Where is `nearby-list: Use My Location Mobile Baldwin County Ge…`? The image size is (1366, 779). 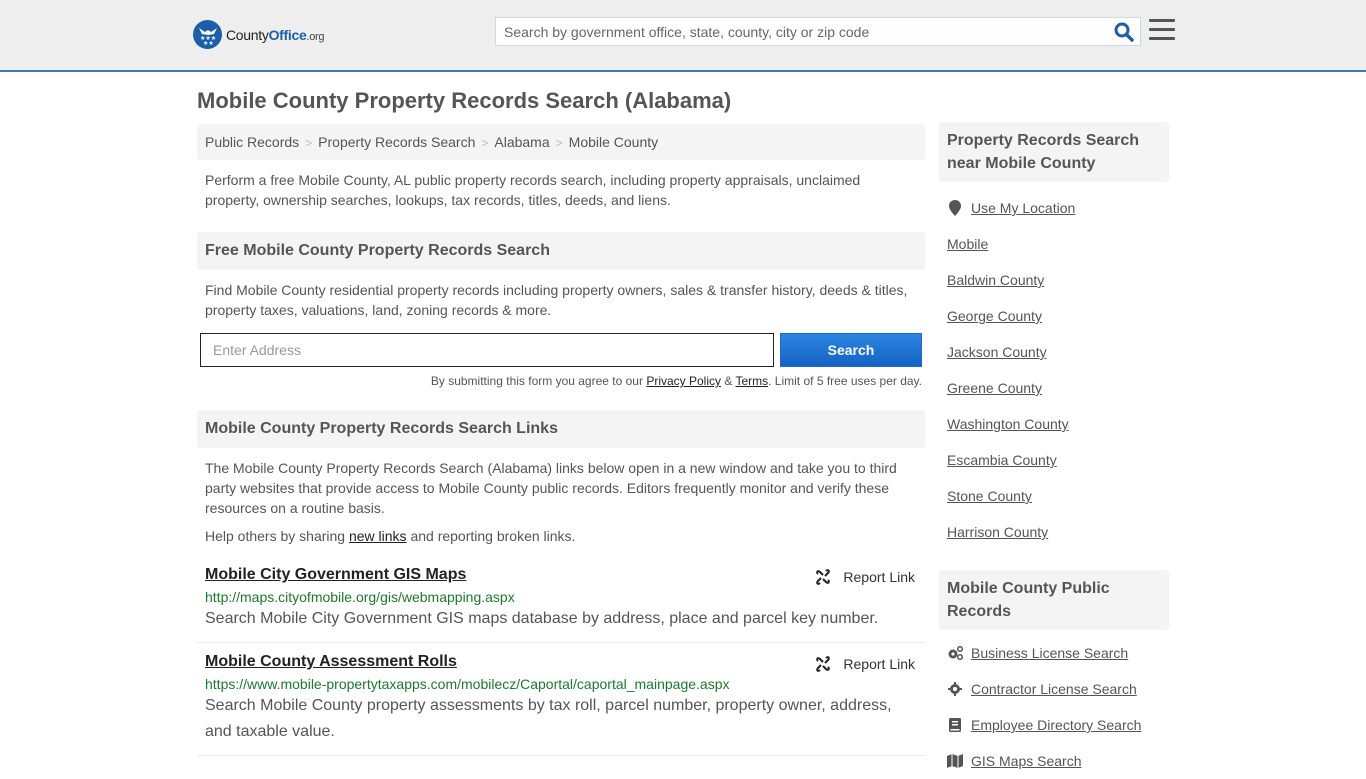 nearby-list: Use My Location Mobile Baldwin County Ge… is located at coordinates (1054, 370).